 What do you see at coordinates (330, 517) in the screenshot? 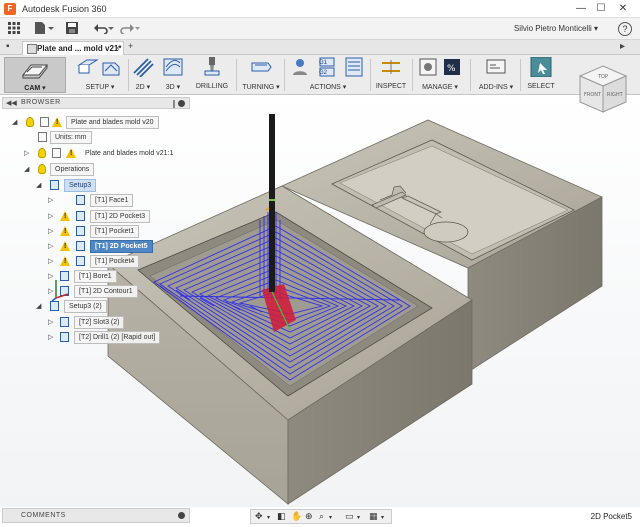
I see `zoom-dropdown-icon: ▾` at bounding box center [330, 517].